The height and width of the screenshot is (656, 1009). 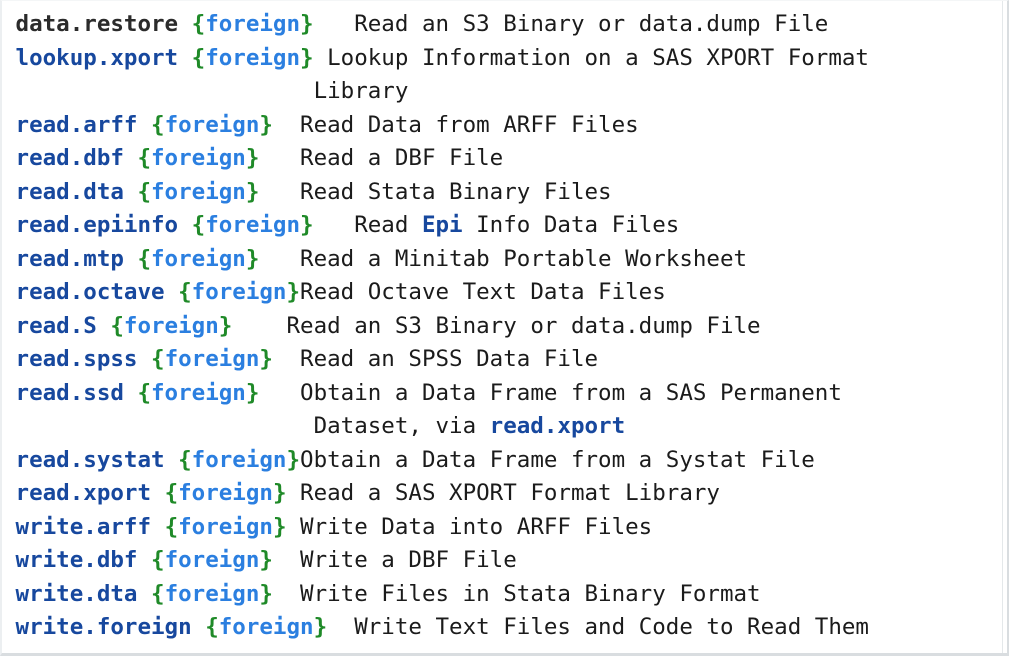 What do you see at coordinates (97, 24) in the screenshot?
I see `entry-topic-link: data.restore` at bounding box center [97, 24].